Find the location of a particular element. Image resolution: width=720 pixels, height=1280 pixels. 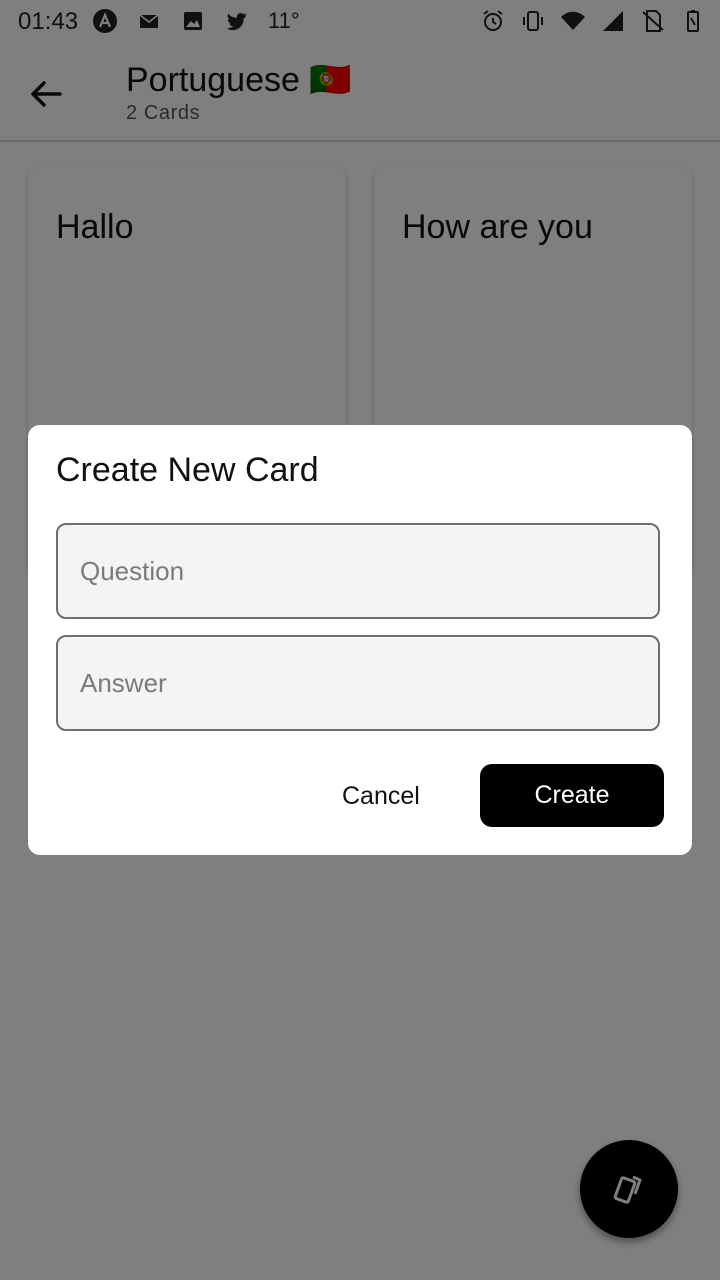

question-input is located at coordinates (358, 571).